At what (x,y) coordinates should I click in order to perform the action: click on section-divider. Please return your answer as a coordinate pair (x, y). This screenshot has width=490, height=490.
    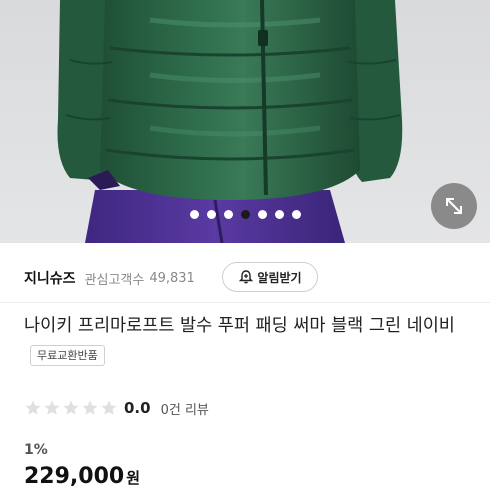
    Looking at the image, I should click on (245, 302).